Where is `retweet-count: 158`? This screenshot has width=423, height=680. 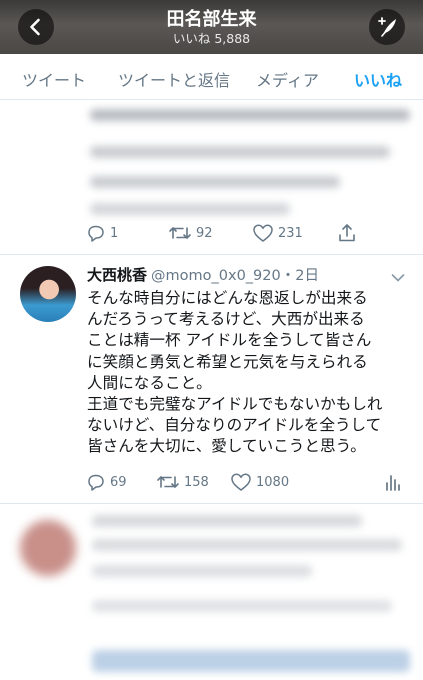
retweet-count: 158 is located at coordinates (196, 482).